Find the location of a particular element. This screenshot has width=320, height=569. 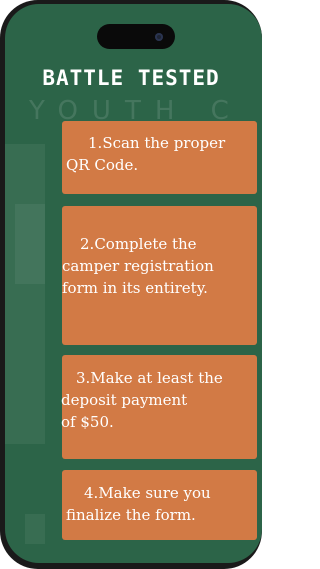

step-3-line-2: deposit payment is located at coordinates (124, 400).